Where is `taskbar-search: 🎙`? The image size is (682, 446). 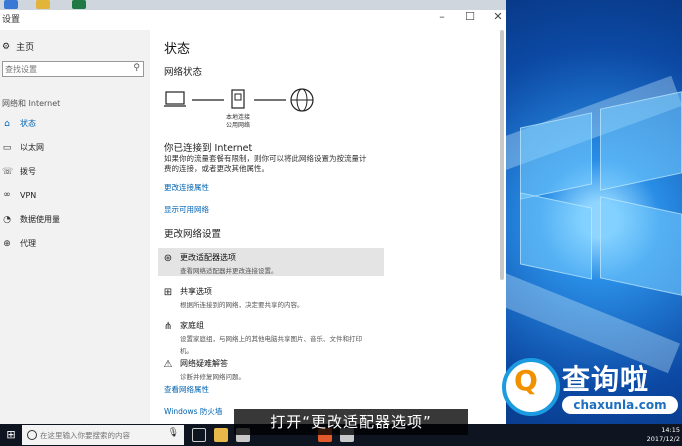 taskbar-search: 🎙 is located at coordinates (103, 435).